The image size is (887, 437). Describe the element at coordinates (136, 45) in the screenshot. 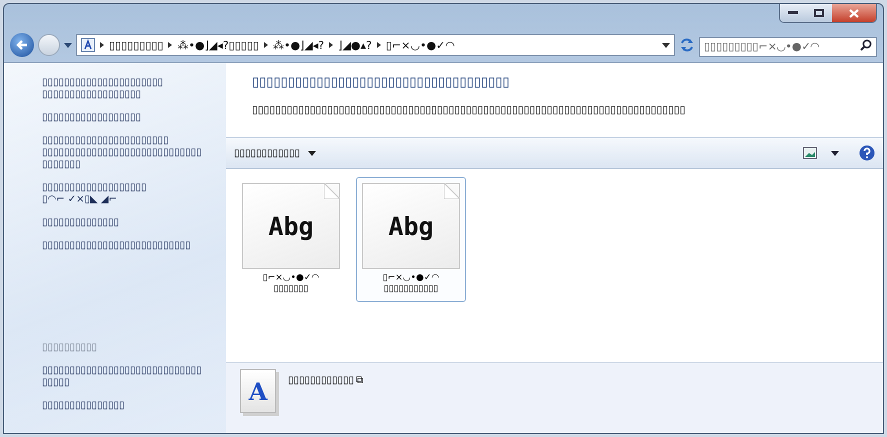

I see `breadcrumb: ▯▯▯▯▯▯▯▯▯` at that location.